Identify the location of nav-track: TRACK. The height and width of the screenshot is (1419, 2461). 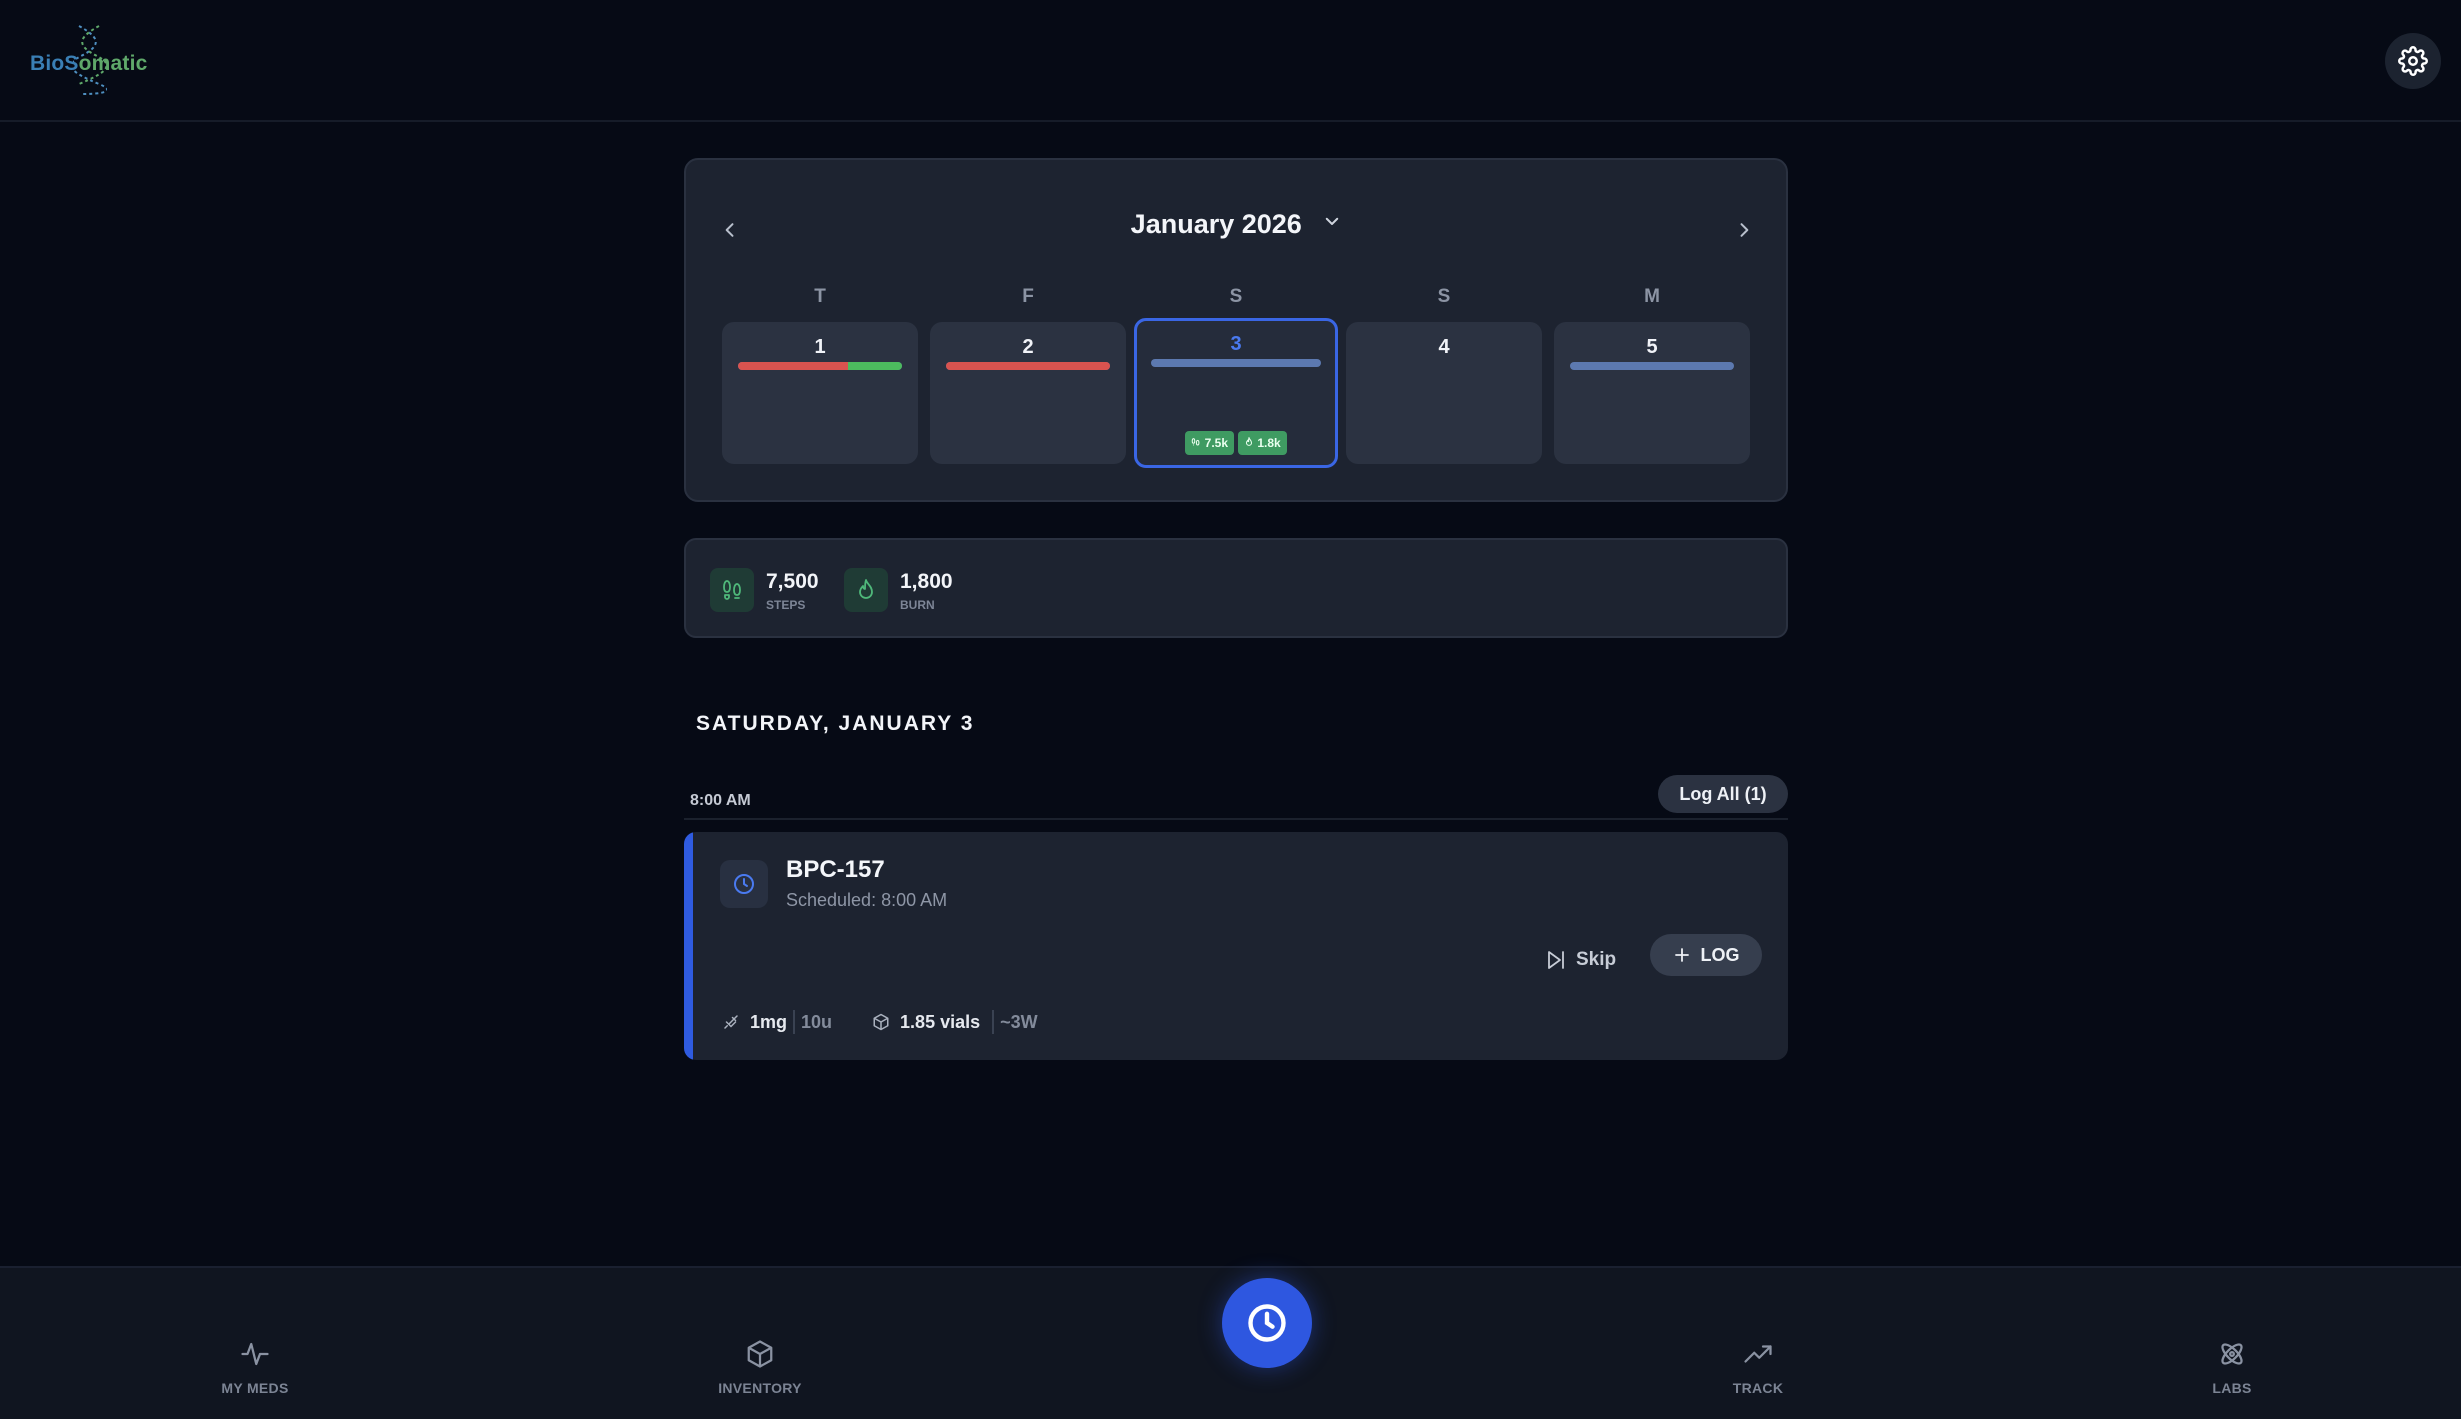
(1758, 1367).